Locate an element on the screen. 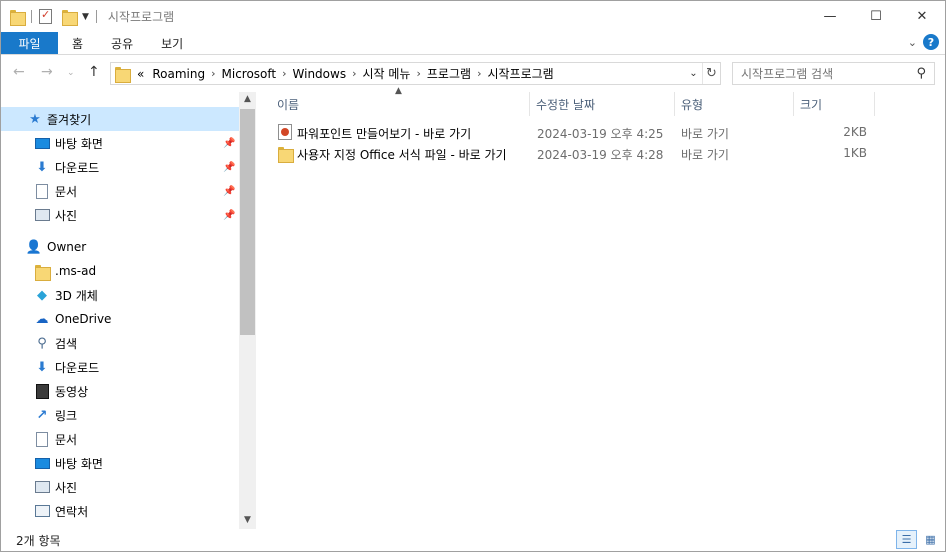 The image size is (946, 552). nav-item-contacts: 연락처 is located at coordinates (120, 511).